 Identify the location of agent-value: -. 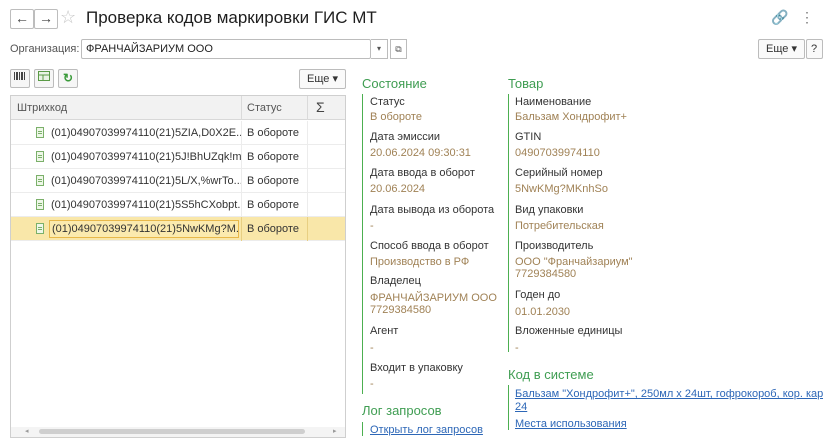
(372, 348).